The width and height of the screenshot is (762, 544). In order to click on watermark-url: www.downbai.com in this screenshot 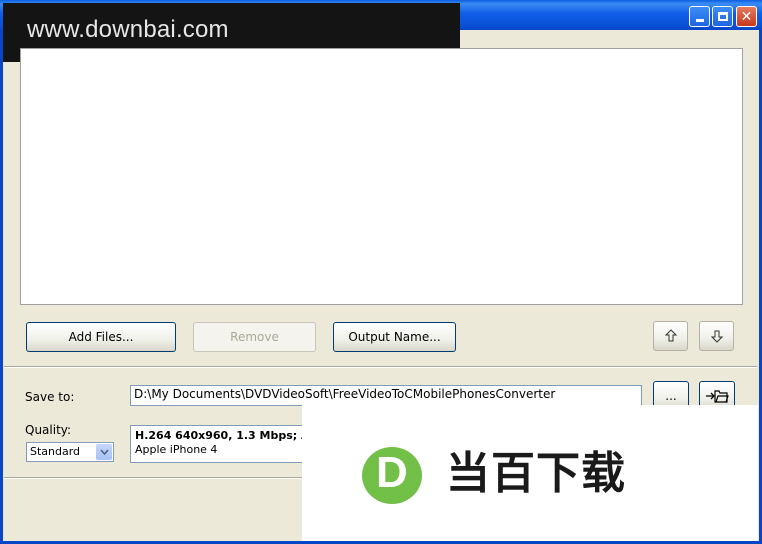, I will do `click(128, 29)`.